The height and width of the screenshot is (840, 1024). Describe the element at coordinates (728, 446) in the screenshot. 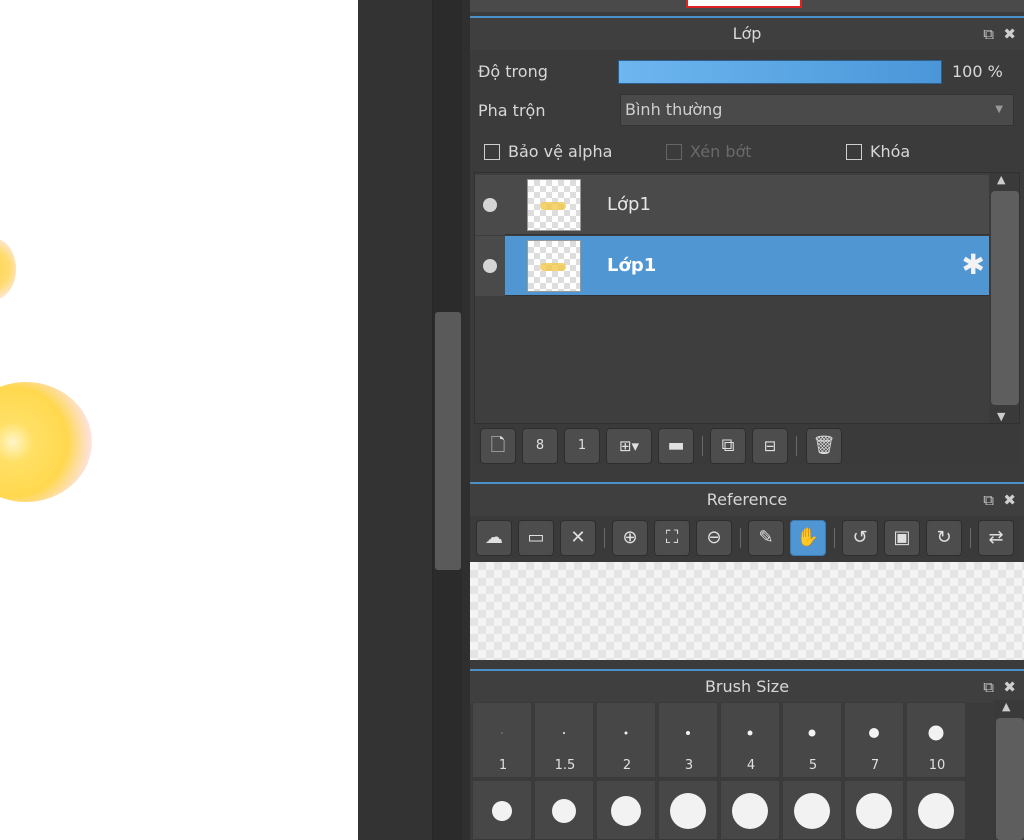

I see `duplicate-layer-icon: ⧉` at that location.